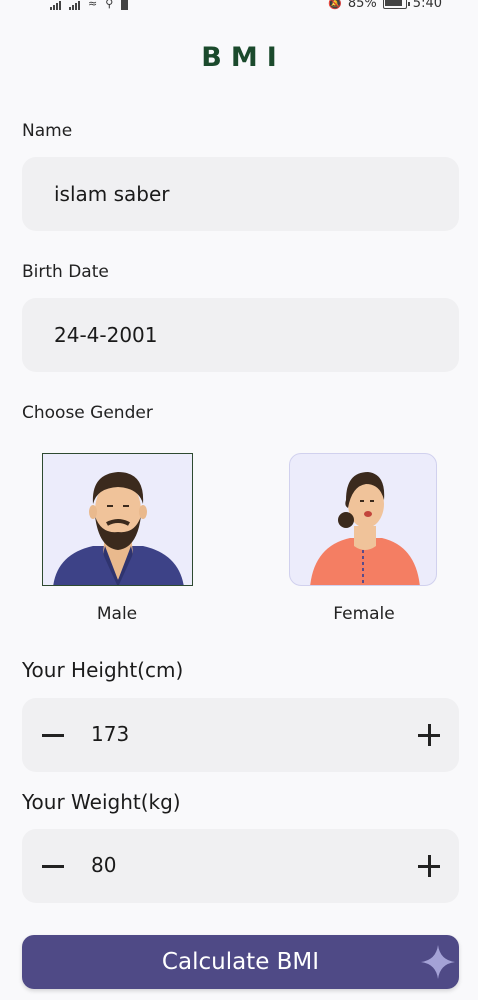  What do you see at coordinates (101, 802) in the screenshot?
I see `weight-label: Your Weight(kg)` at bounding box center [101, 802].